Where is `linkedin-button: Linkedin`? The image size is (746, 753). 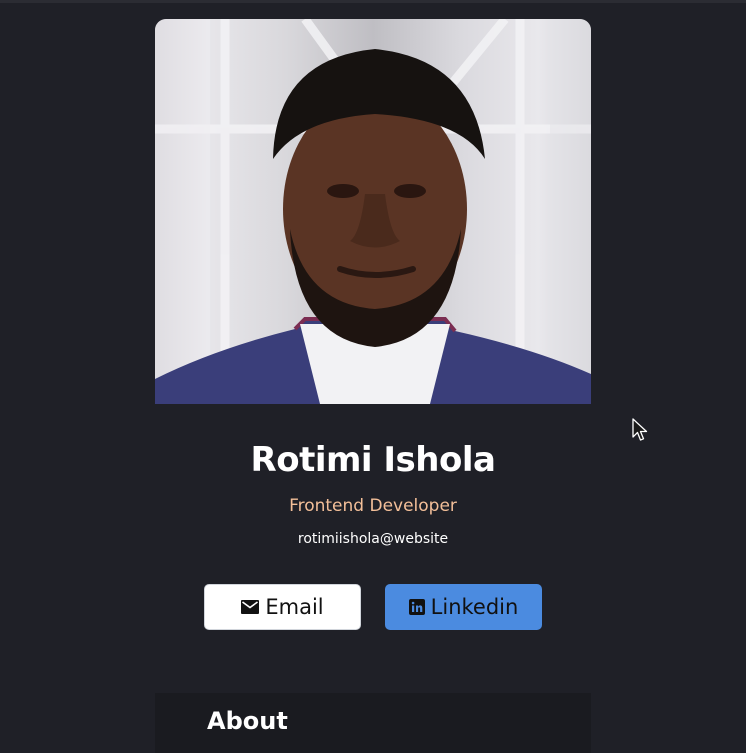
linkedin-button: Linkedin is located at coordinates (463, 607).